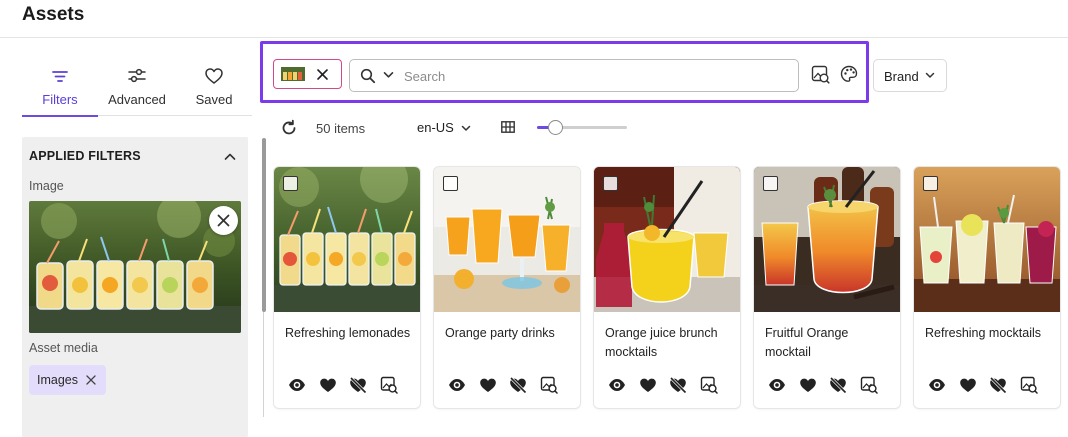  Describe the element at coordinates (135, 287) in the screenshot. I see `applied-filters-panel: APPLIED FILTERS Image Asset media Images` at that location.